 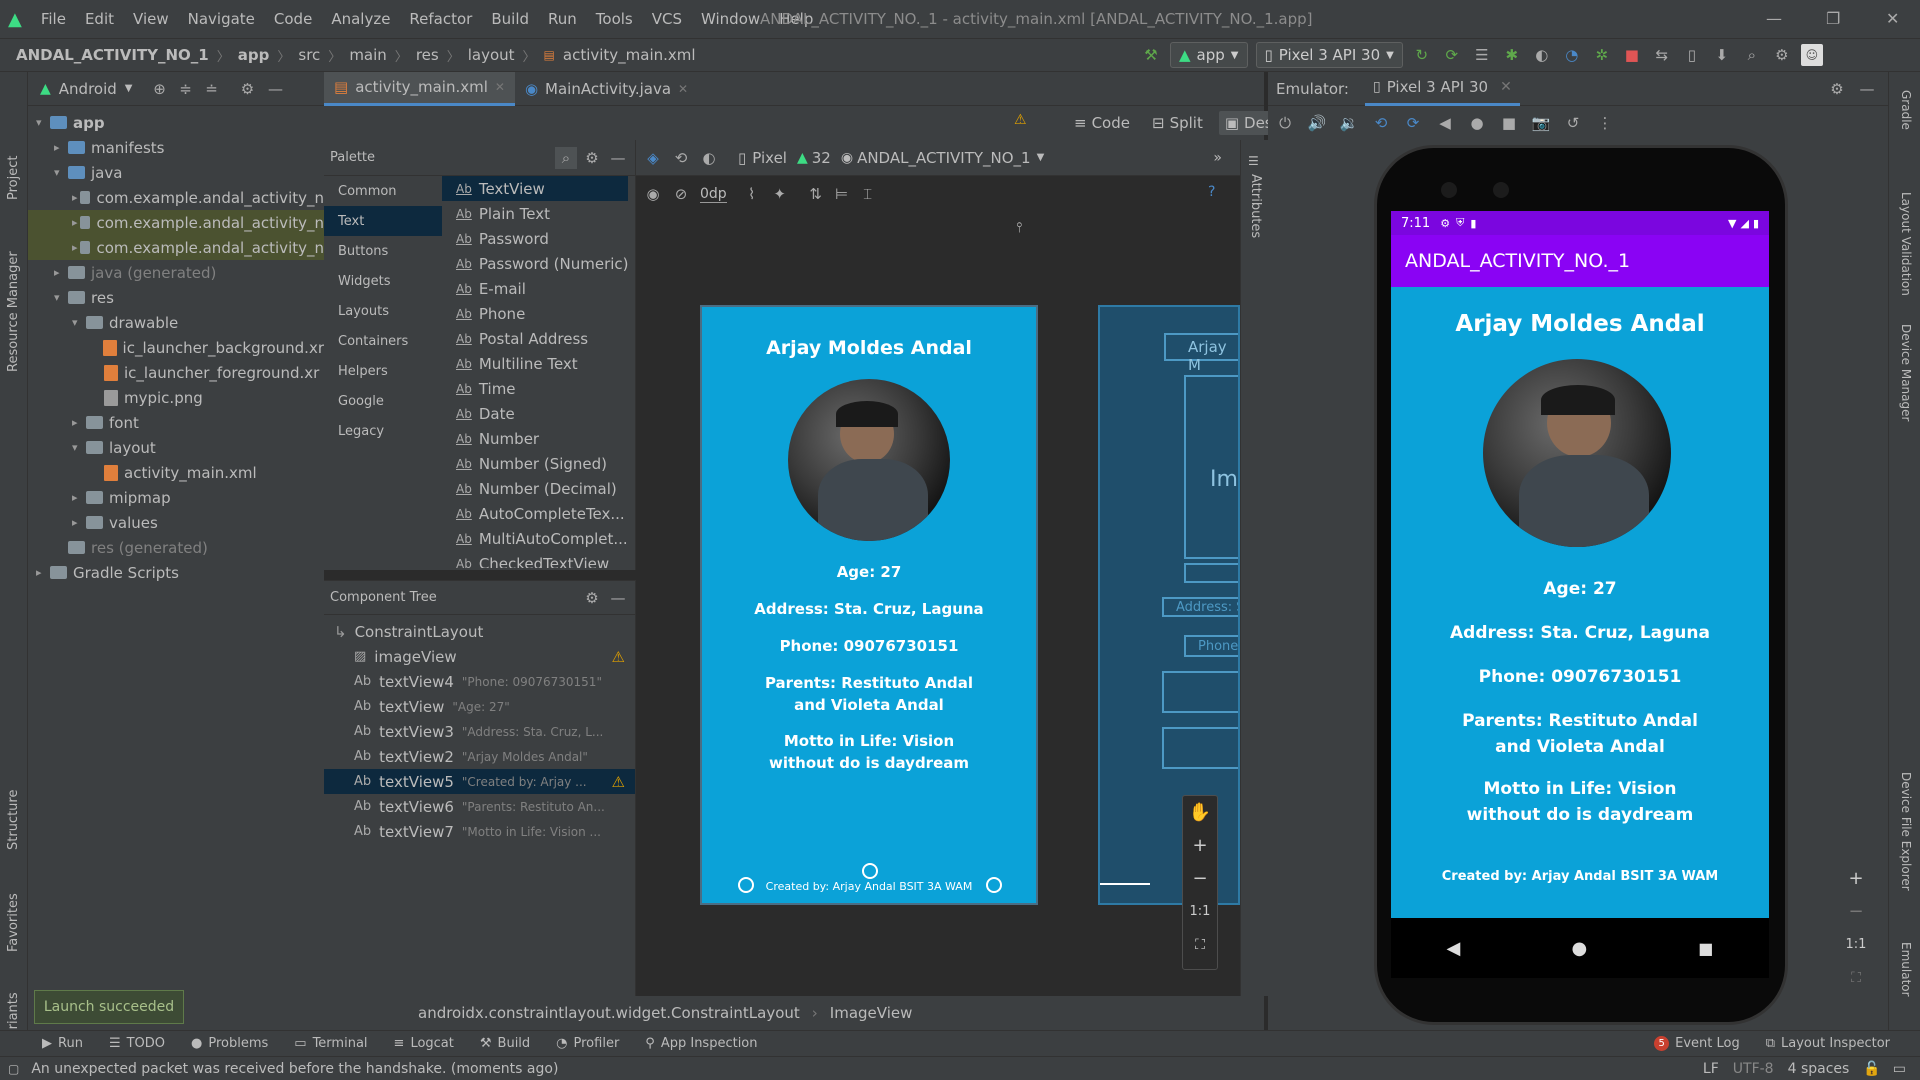 What do you see at coordinates (1211, 192) in the screenshot?
I see `help-icon: ?` at bounding box center [1211, 192].